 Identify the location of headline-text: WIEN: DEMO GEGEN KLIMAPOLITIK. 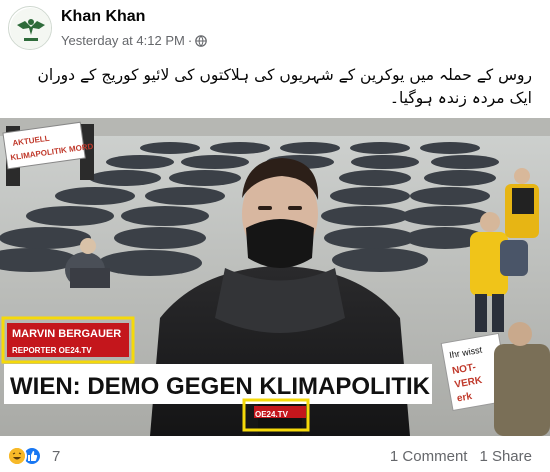
(220, 386).